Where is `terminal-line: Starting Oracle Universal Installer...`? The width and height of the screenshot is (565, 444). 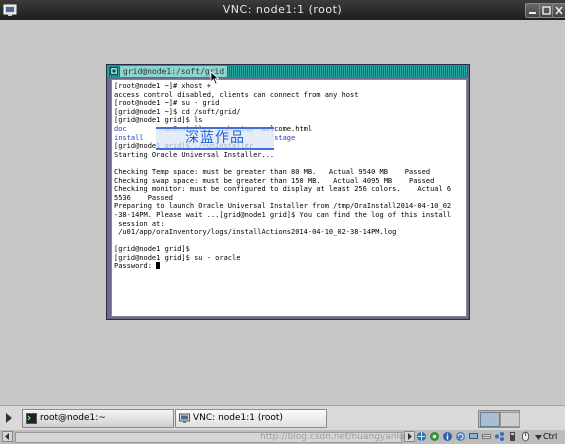
terminal-line: Starting Oracle Universal Installer... is located at coordinates (282, 155).